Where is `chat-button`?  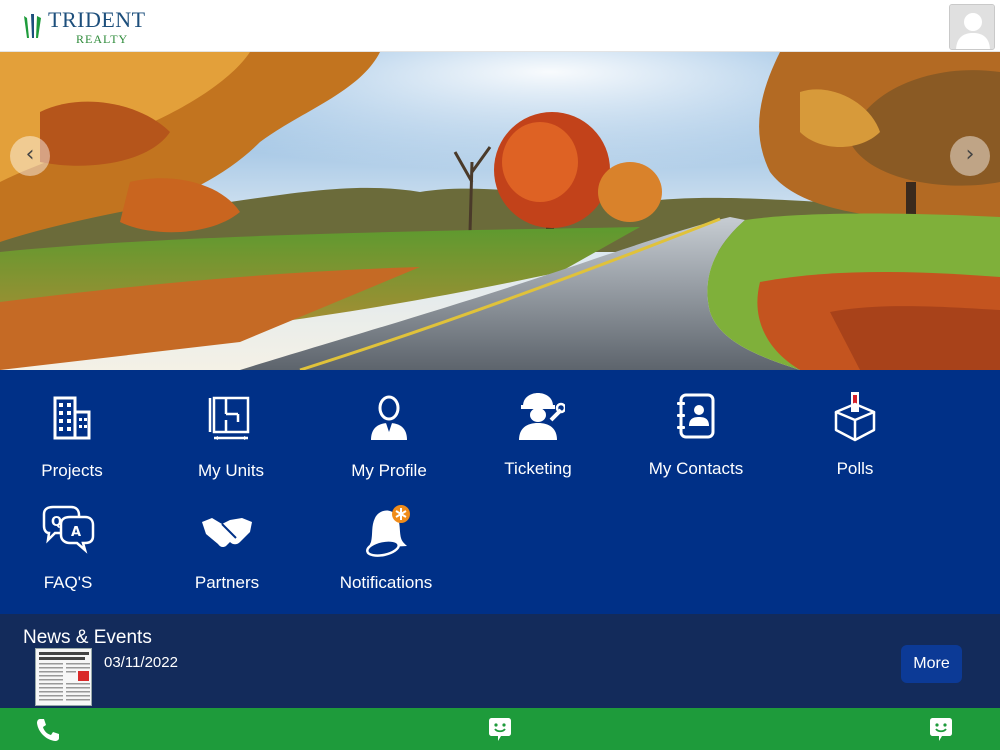 chat-button is located at coordinates (500, 730).